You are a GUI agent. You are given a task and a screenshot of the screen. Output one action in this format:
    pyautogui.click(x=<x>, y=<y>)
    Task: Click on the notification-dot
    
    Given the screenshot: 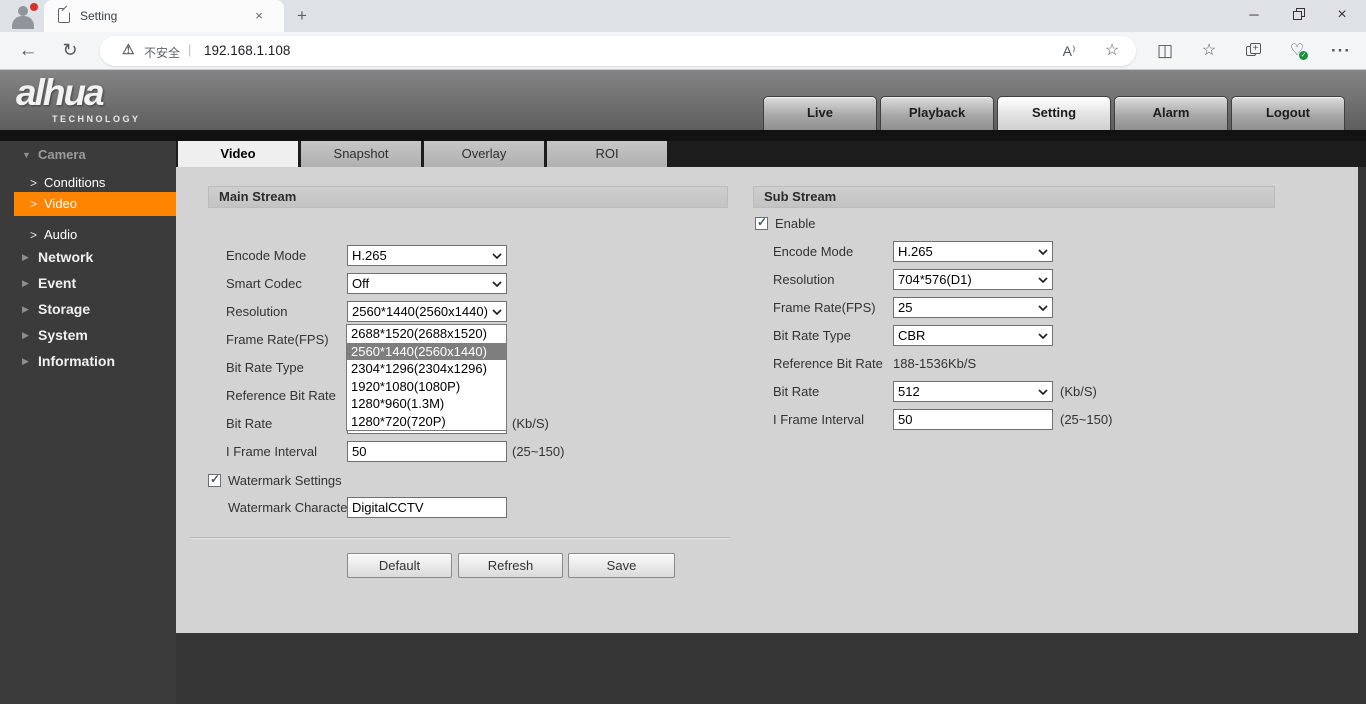 What is the action you would take?
    pyautogui.click(x=34, y=7)
    